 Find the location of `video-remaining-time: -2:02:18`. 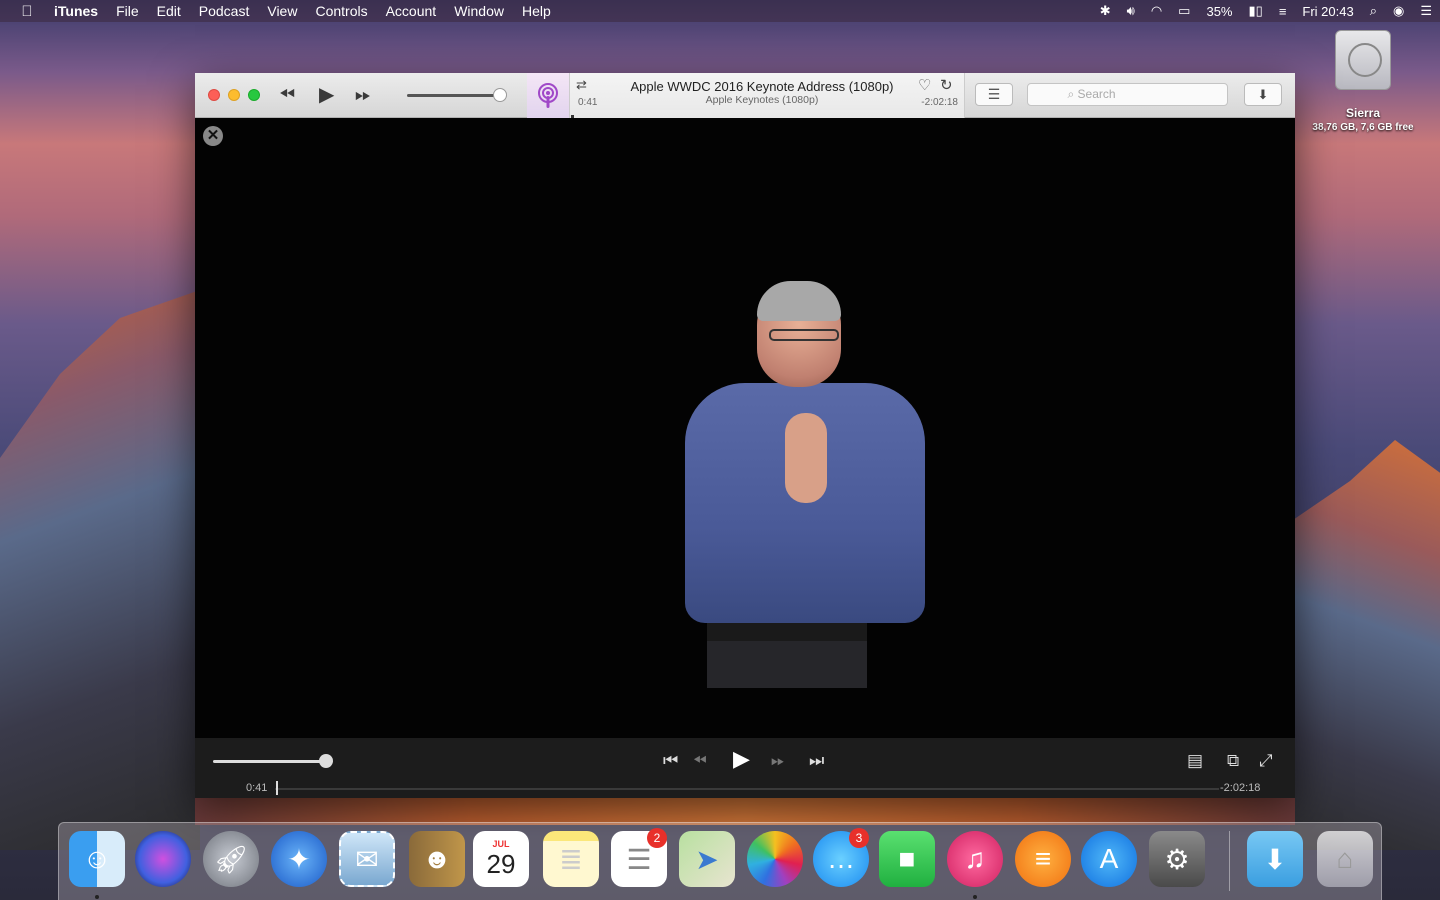

video-remaining-time: -2:02:18 is located at coordinates (1240, 788).